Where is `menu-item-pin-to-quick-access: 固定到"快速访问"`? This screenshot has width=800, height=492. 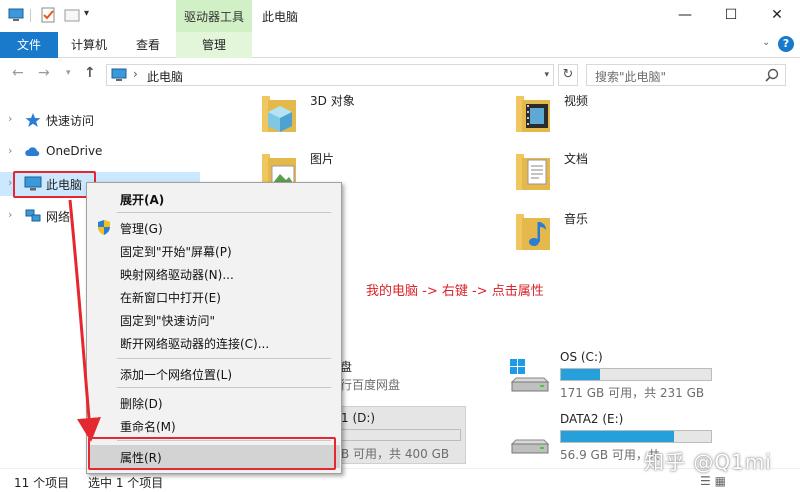 menu-item-pin-to-quick-access: 固定到"快速访问" is located at coordinates (214, 319).